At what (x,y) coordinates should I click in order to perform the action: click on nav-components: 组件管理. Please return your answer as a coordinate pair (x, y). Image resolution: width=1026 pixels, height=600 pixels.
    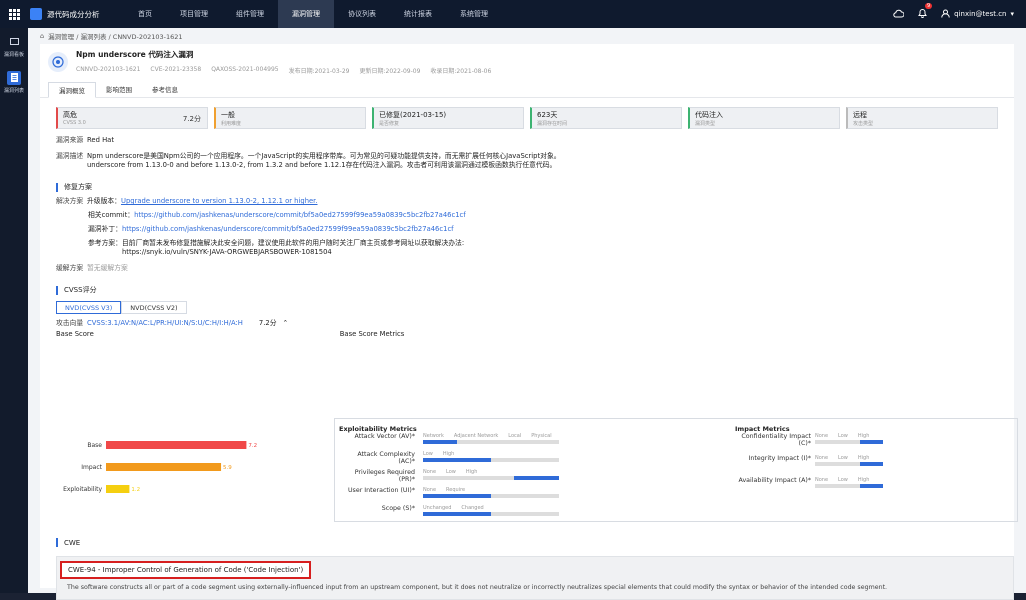
    Looking at the image, I should click on (250, 14).